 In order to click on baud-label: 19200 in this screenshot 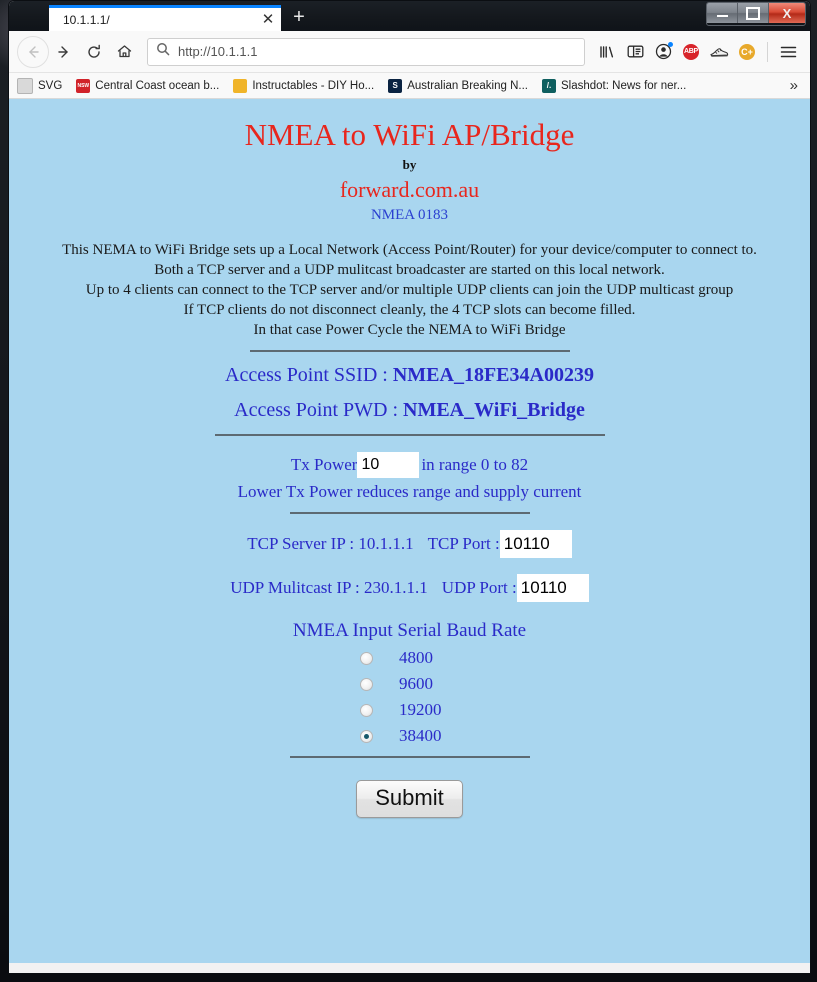, I will do `click(420, 709)`.